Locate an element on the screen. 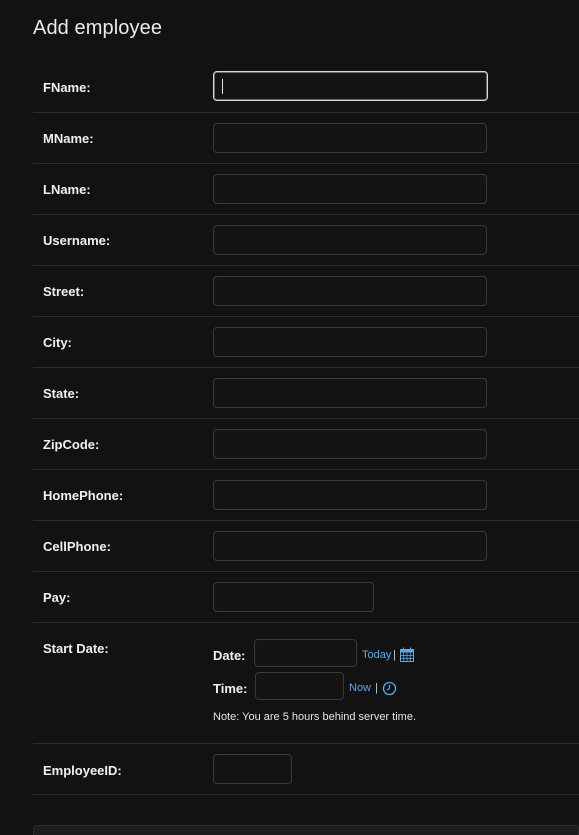 The height and width of the screenshot is (835, 579). calendar-icon is located at coordinates (407, 655).